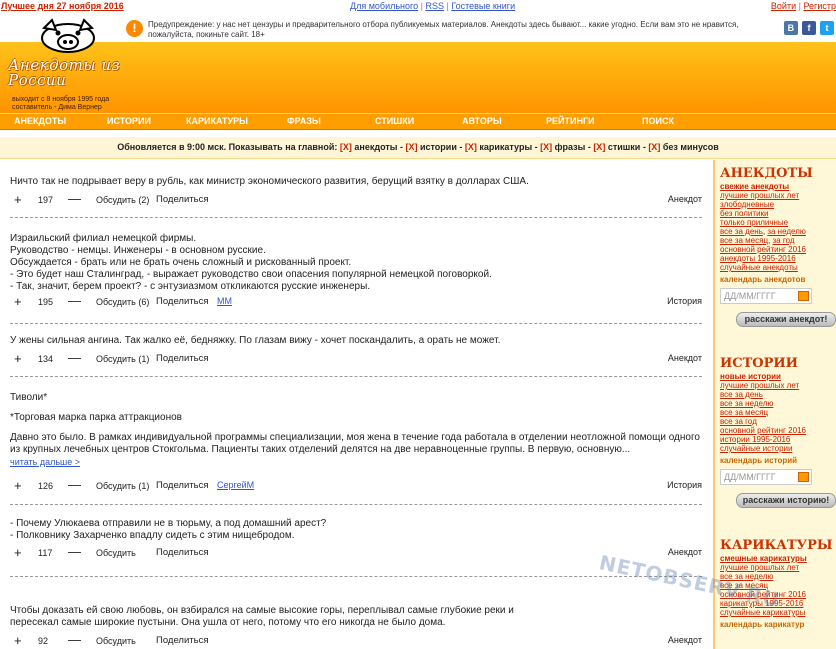  I want to click on sidebar-link: карикатуры 1995-2016, so click(778, 603).